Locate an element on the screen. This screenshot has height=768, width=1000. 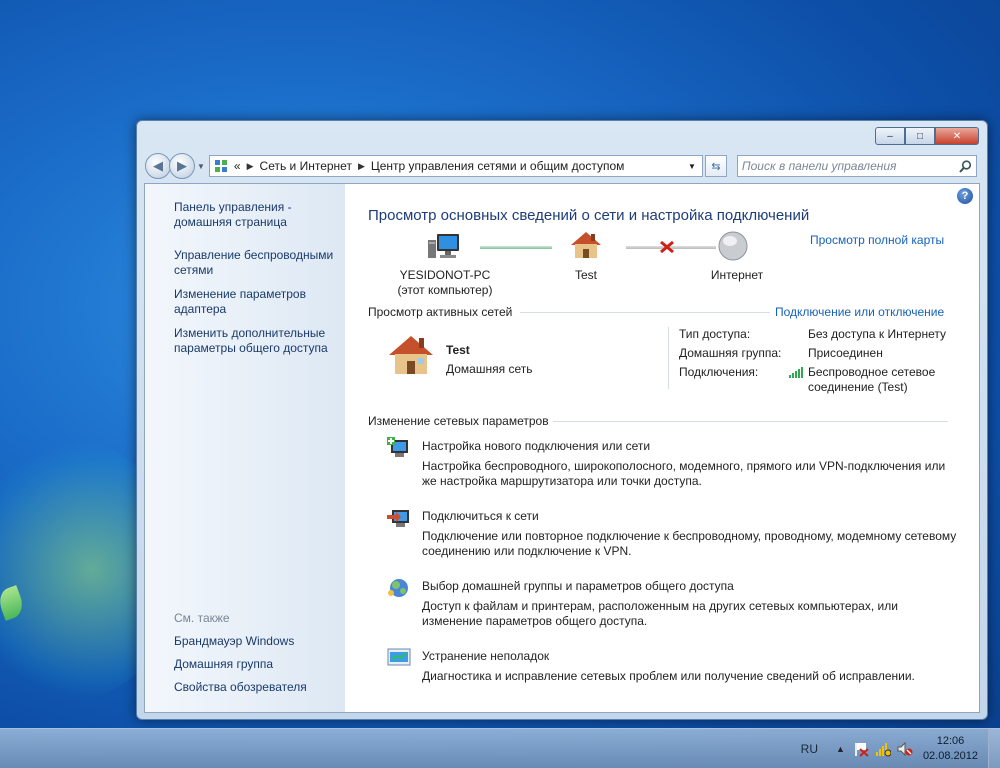
disconnected-x-icon is located at coordinates (667, 247).